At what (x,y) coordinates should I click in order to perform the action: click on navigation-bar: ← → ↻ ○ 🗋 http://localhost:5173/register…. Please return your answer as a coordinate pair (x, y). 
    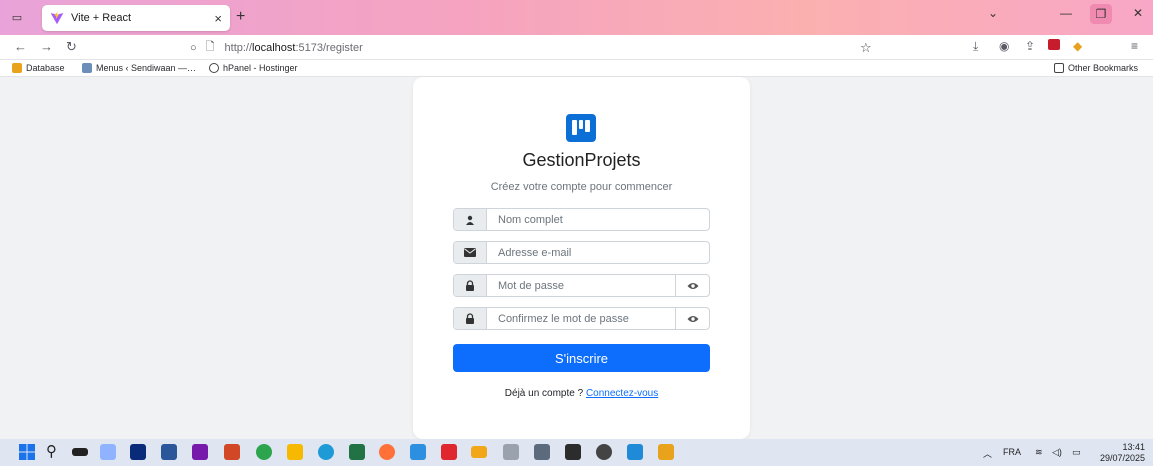
    Looking at the image, I should click on (576, 47).